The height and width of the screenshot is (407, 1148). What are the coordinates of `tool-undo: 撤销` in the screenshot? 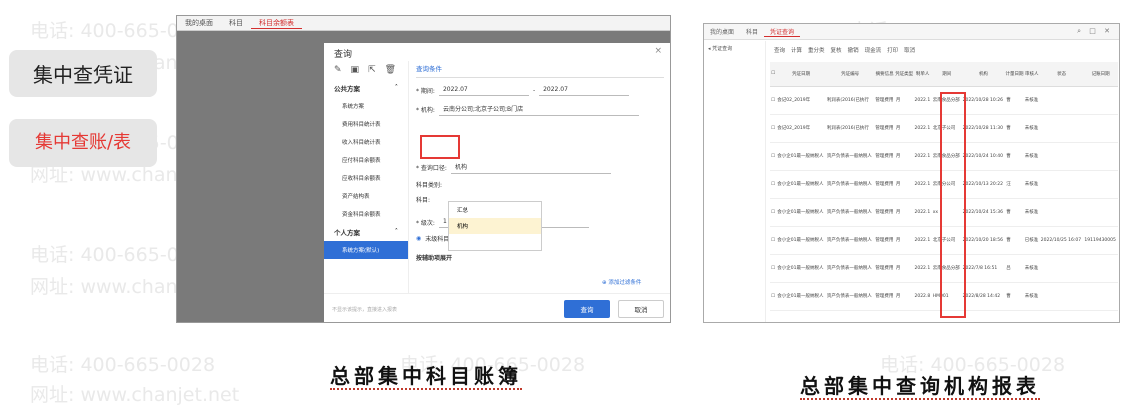 It's located at (853, 50).